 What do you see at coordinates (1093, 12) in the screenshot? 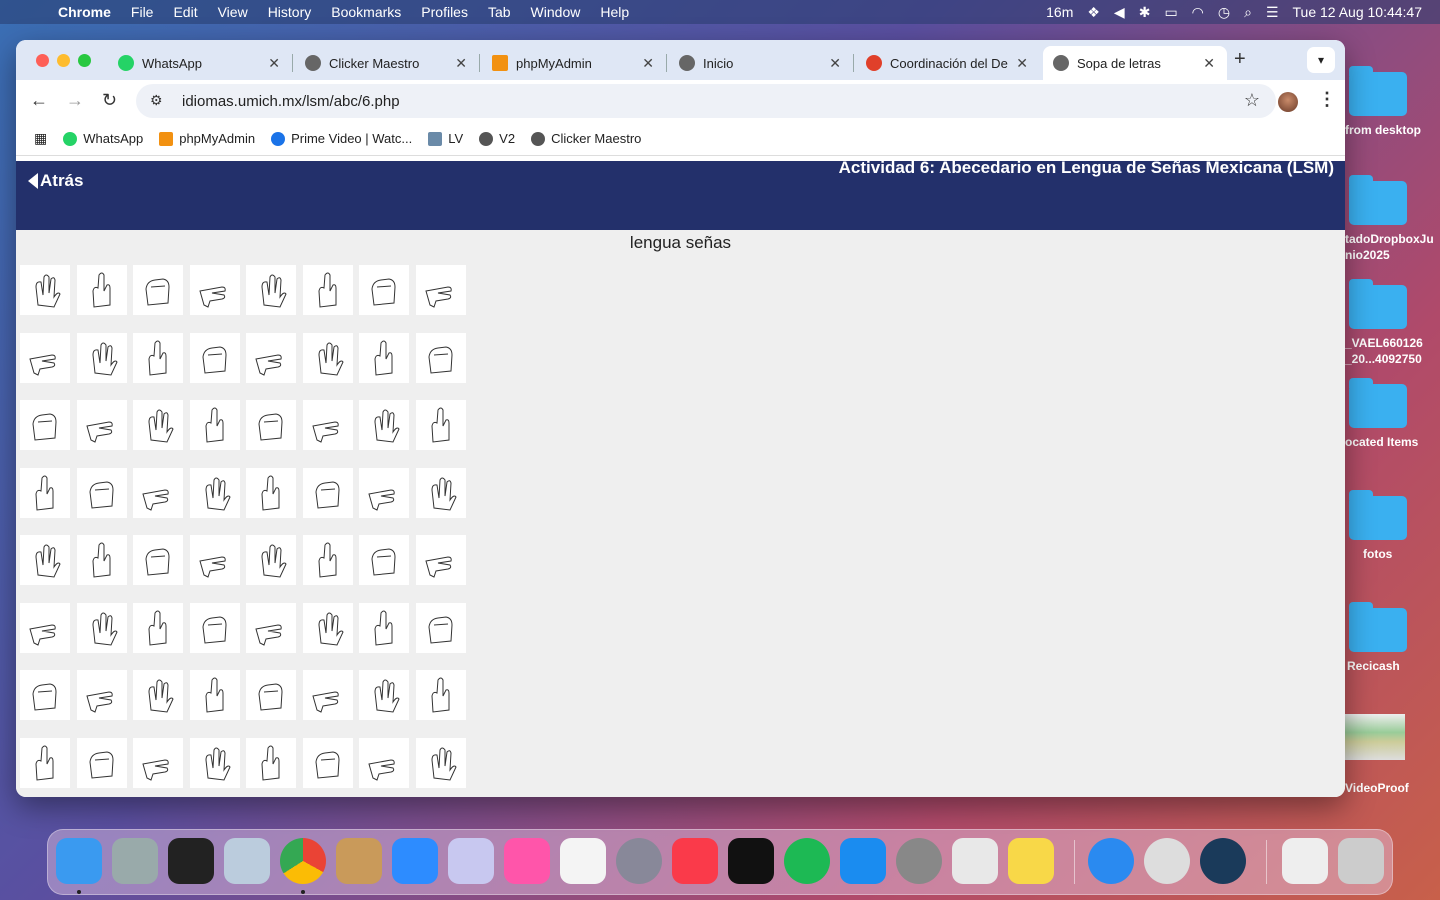
I see `dropbox-icon: ❖` at bounding box center [1093, 12].